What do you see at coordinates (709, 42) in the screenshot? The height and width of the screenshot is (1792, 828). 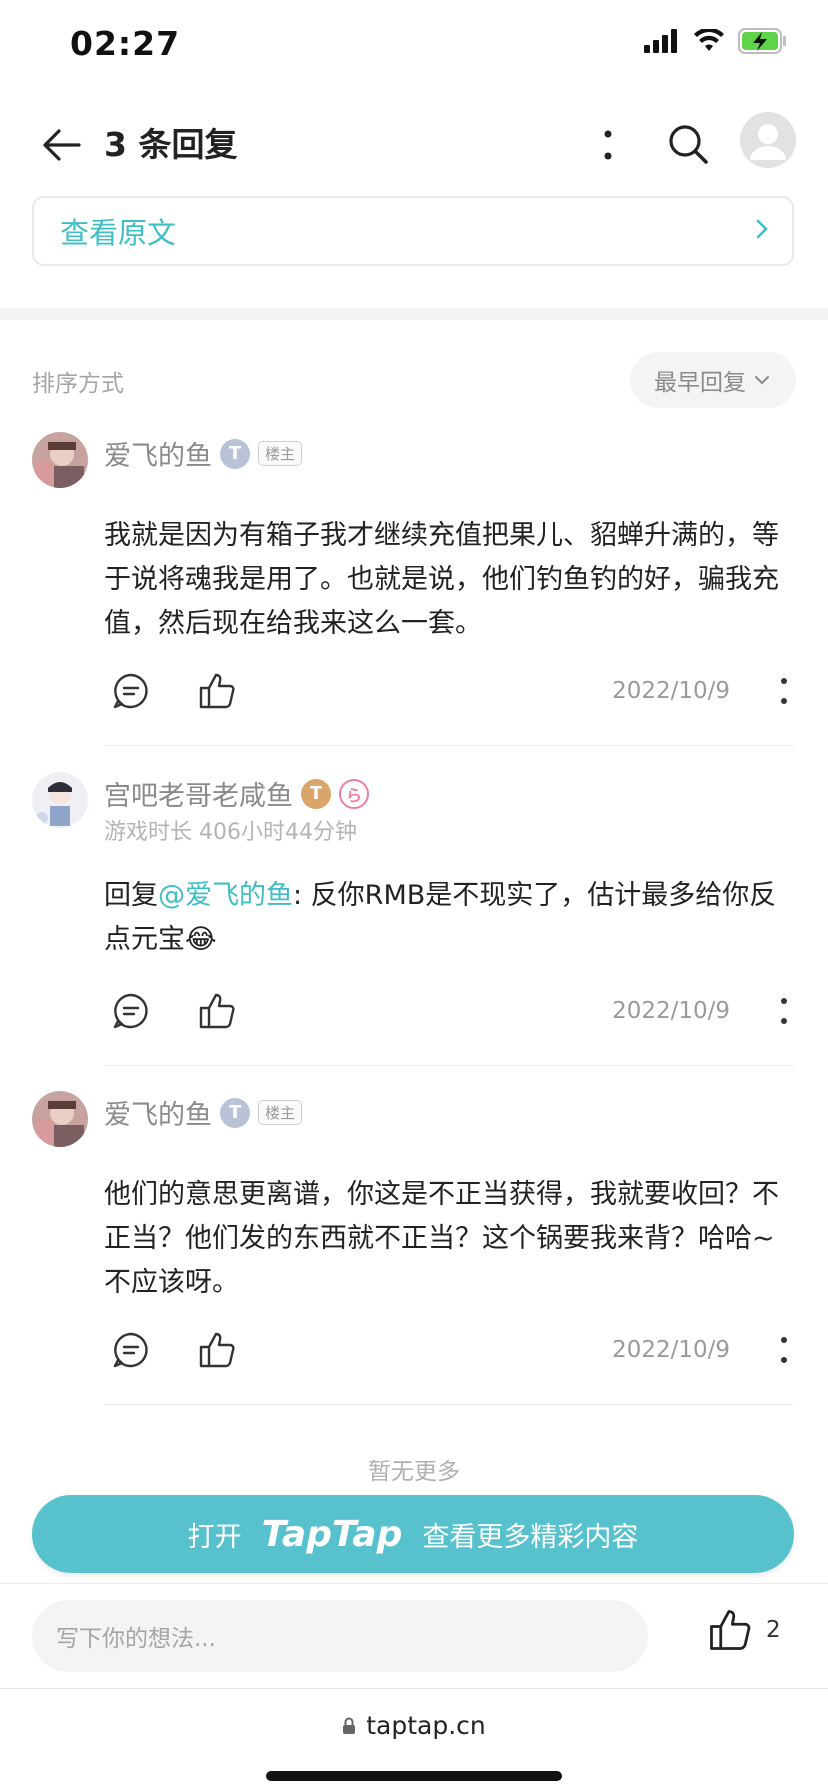 I see `wifi-icon` at bounding box center [709, 42].